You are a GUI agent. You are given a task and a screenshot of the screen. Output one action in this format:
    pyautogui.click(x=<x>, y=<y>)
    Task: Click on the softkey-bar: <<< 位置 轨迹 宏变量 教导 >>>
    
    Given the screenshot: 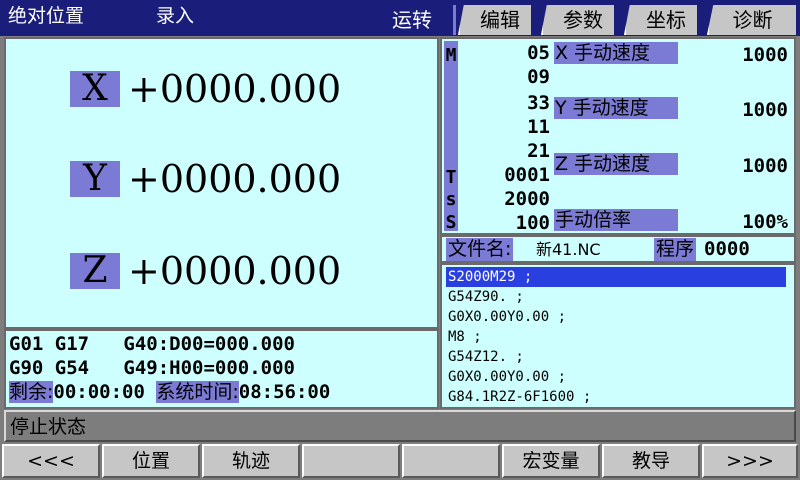 What is the action you would take?
    pyautogui.click(x=400, y=462)
    